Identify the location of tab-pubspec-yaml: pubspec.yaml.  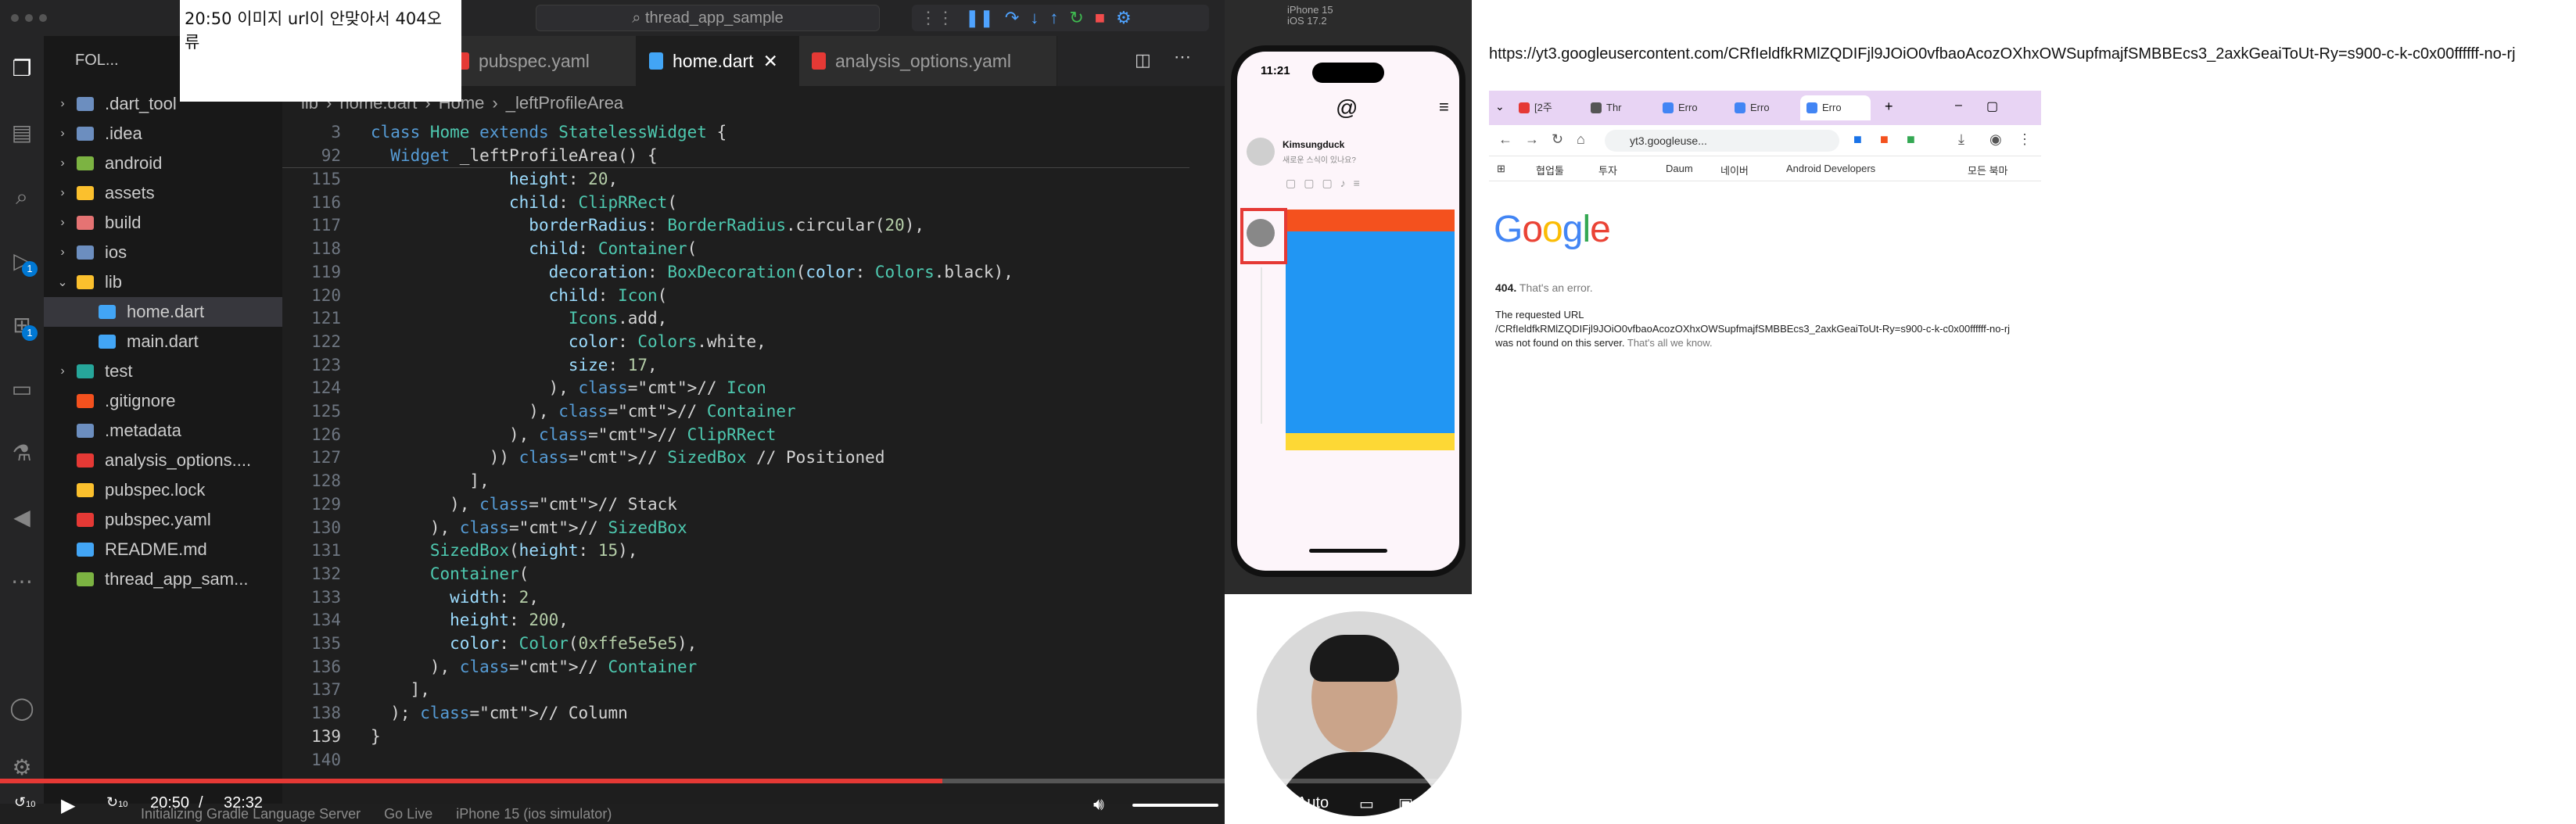
(540, 61).